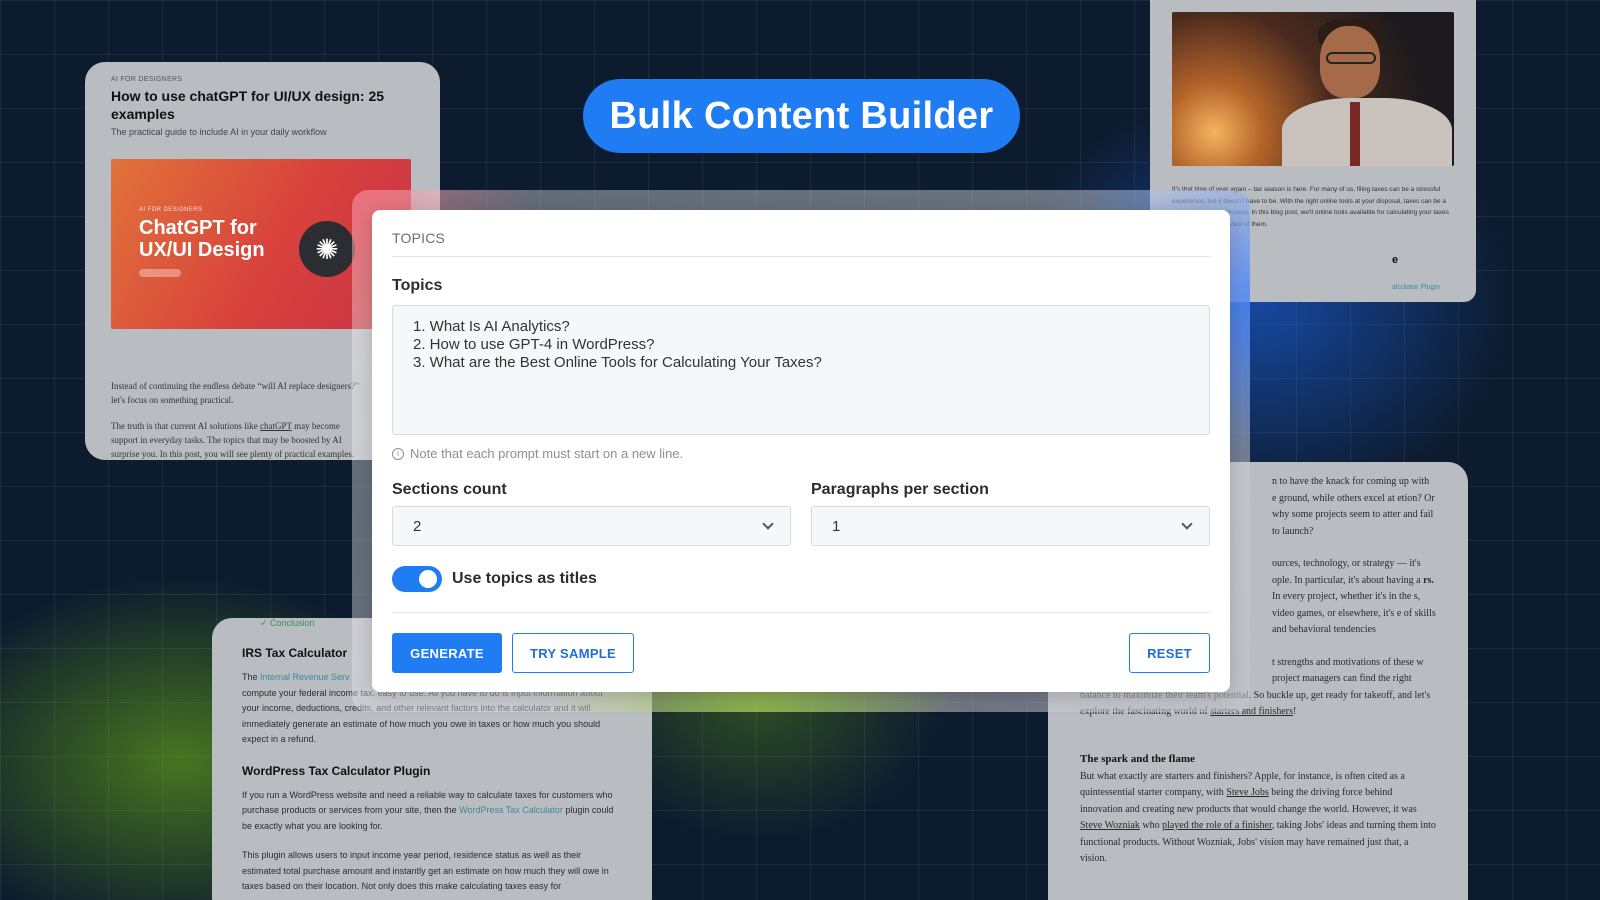  I want to click on paragraphs-per-section-field: Paragraphs per section 1, so click(1010, 513).